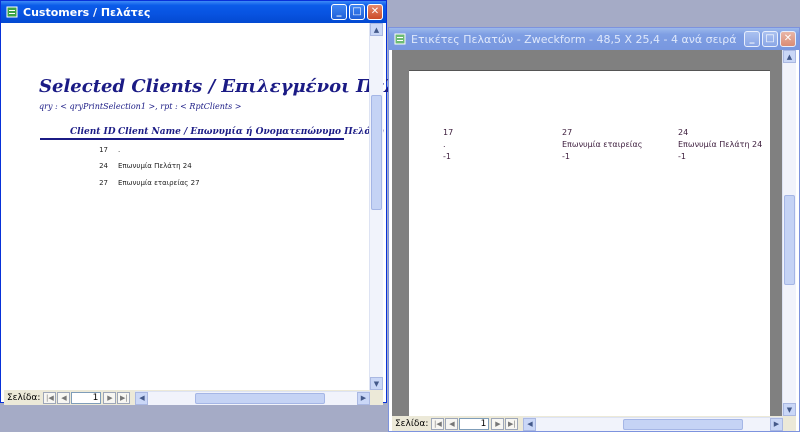 The height and width of the screenshot is (432, 800). Describe the element at coordinates (720, 144) in the screenshot. I see `label-client-name: Επωνυμία Πελάτη 24` at that location.